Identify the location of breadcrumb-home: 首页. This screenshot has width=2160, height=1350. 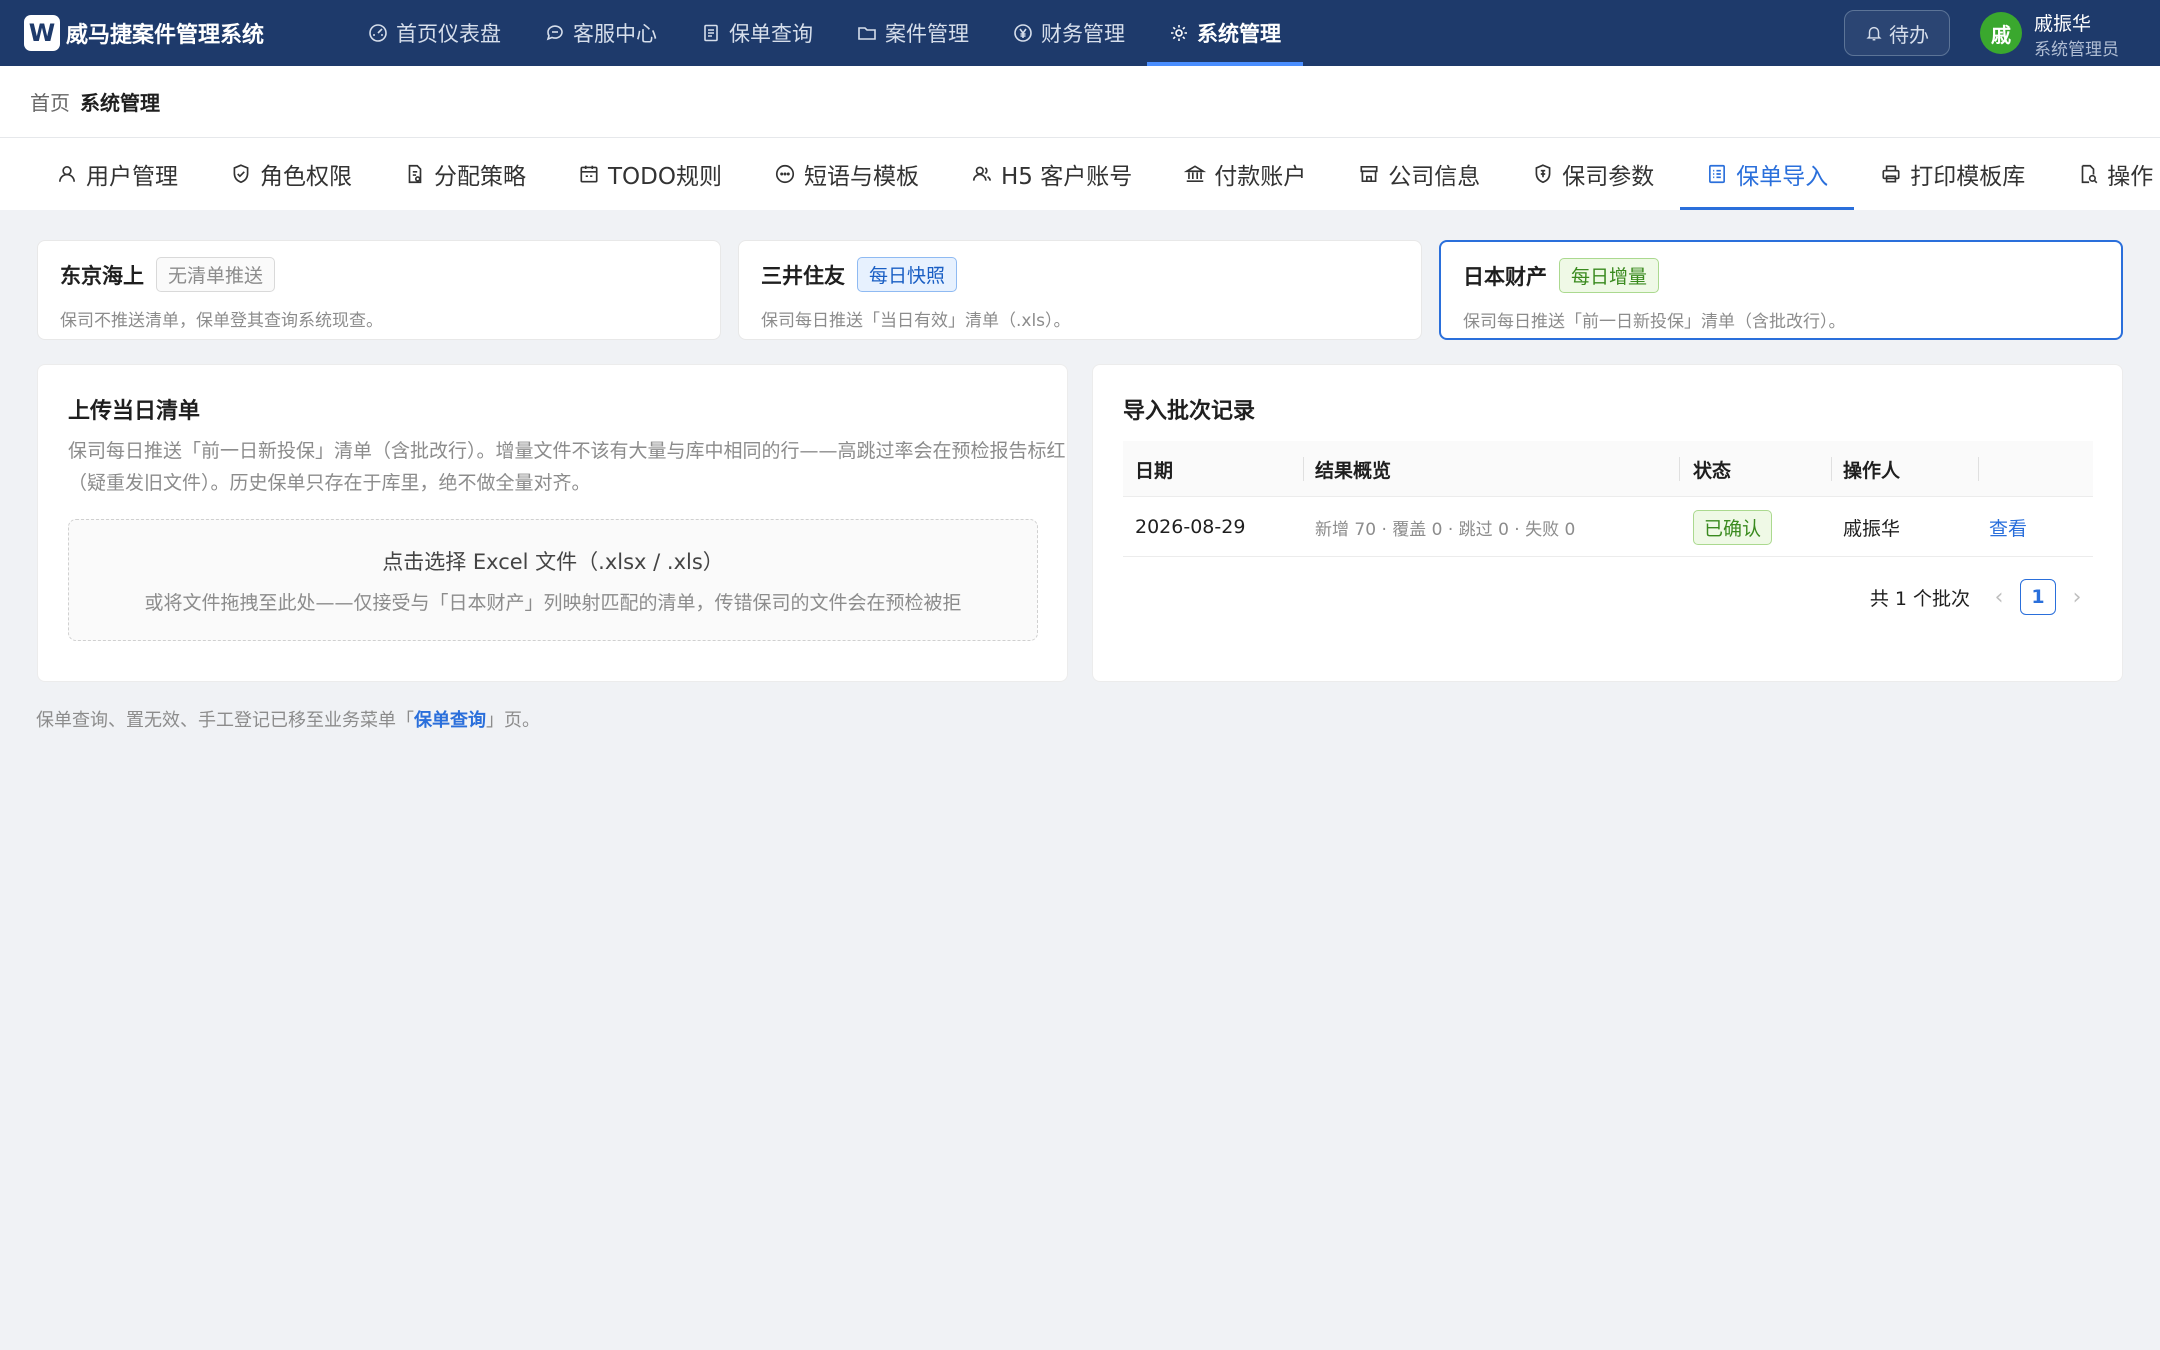
(50, 101).